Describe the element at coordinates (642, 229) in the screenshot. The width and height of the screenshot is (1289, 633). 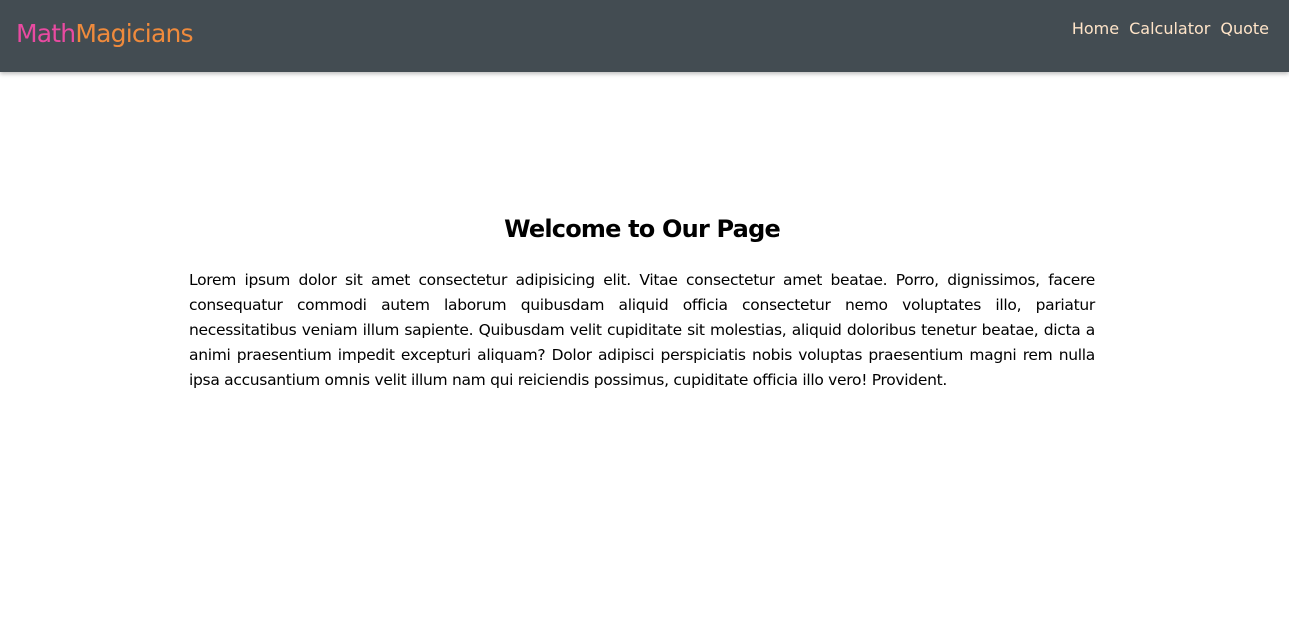
I see `page-title: Welcome to Our Page` at that location.